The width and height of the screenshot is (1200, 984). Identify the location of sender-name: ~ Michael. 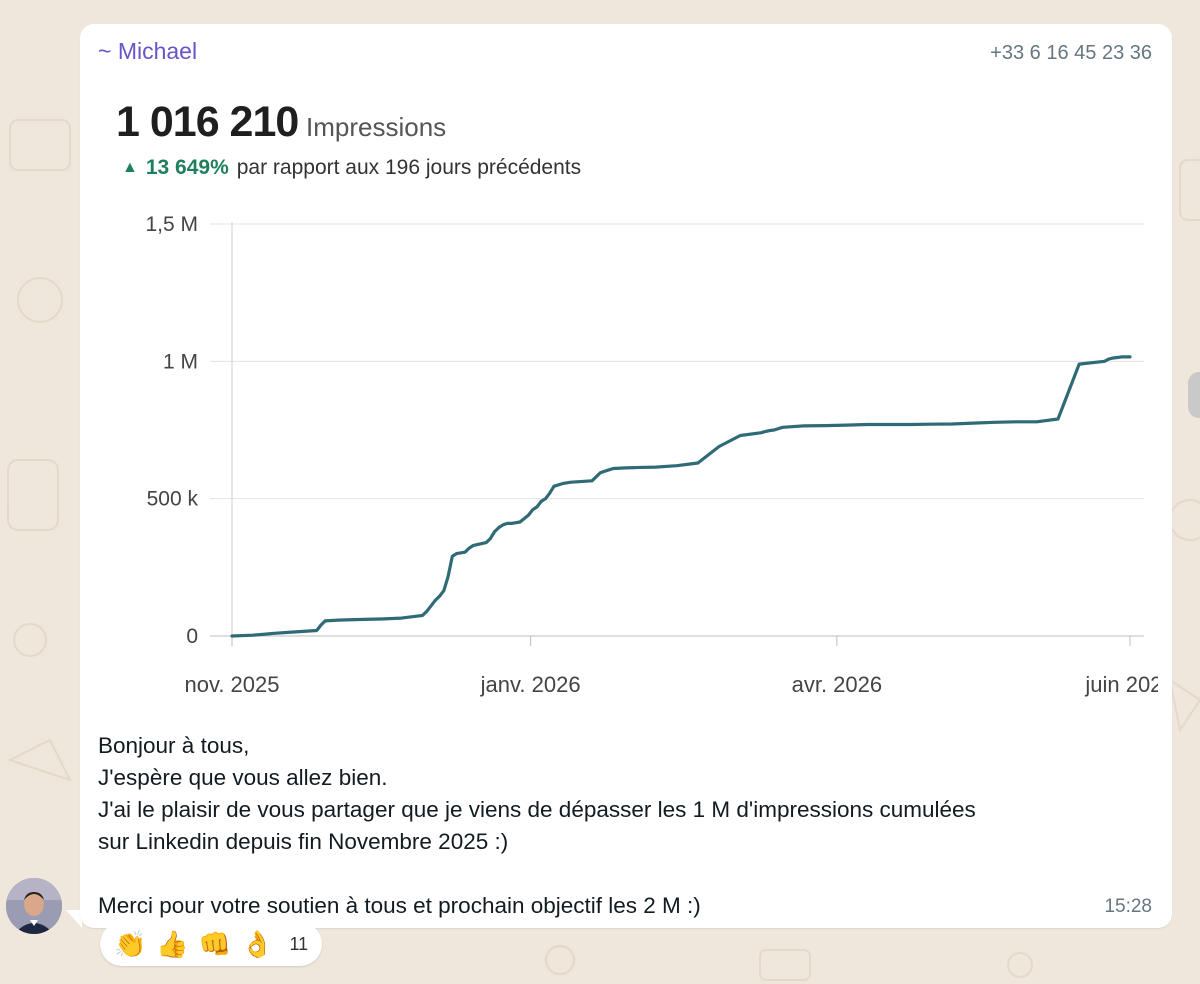
(147, 51).